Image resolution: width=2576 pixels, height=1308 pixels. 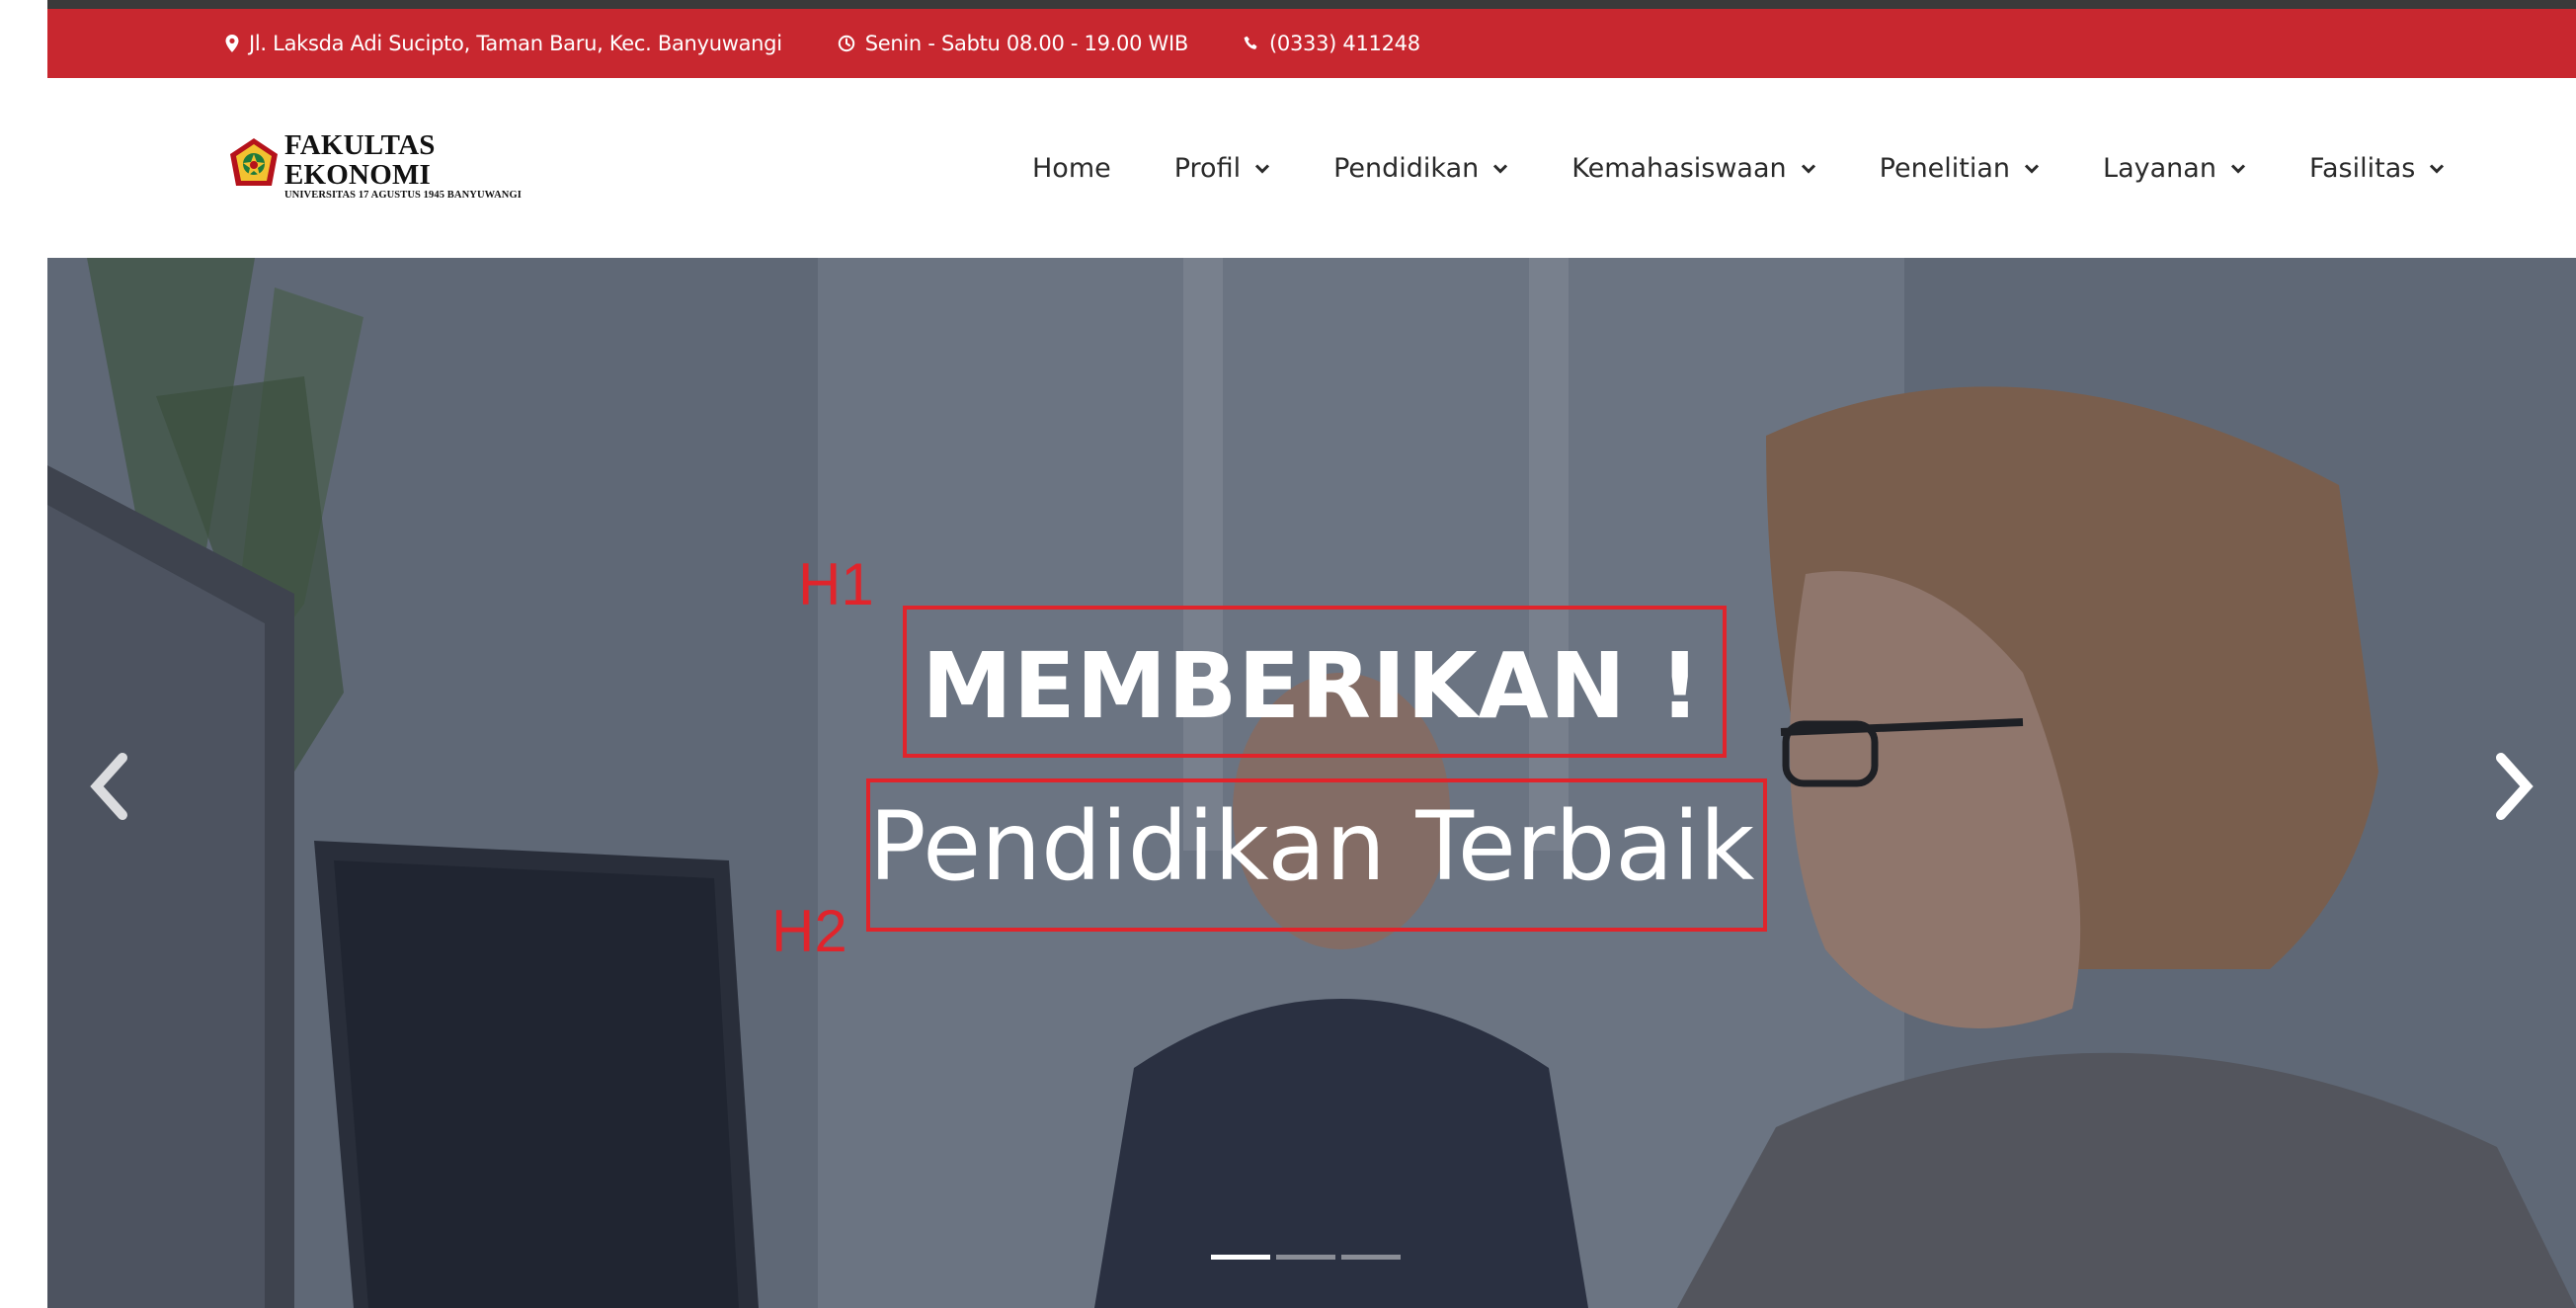 I want to click on prev-slide-button, so click(x=109, y=789).